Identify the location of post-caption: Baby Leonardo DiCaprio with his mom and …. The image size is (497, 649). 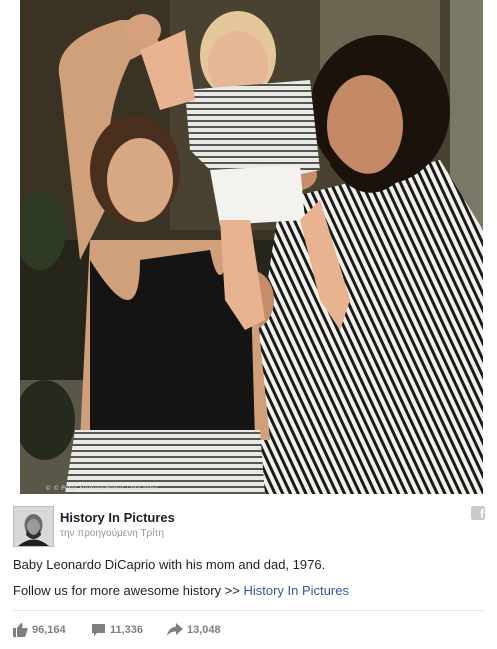
(169, 564).